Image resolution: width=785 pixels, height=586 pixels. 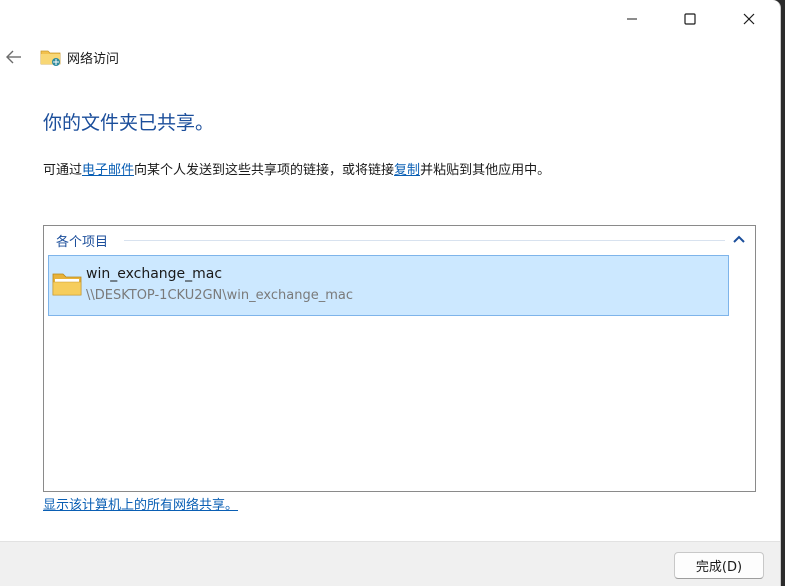 I want to click on item-name: win_exchange_mac, so click(x=154, y=274).